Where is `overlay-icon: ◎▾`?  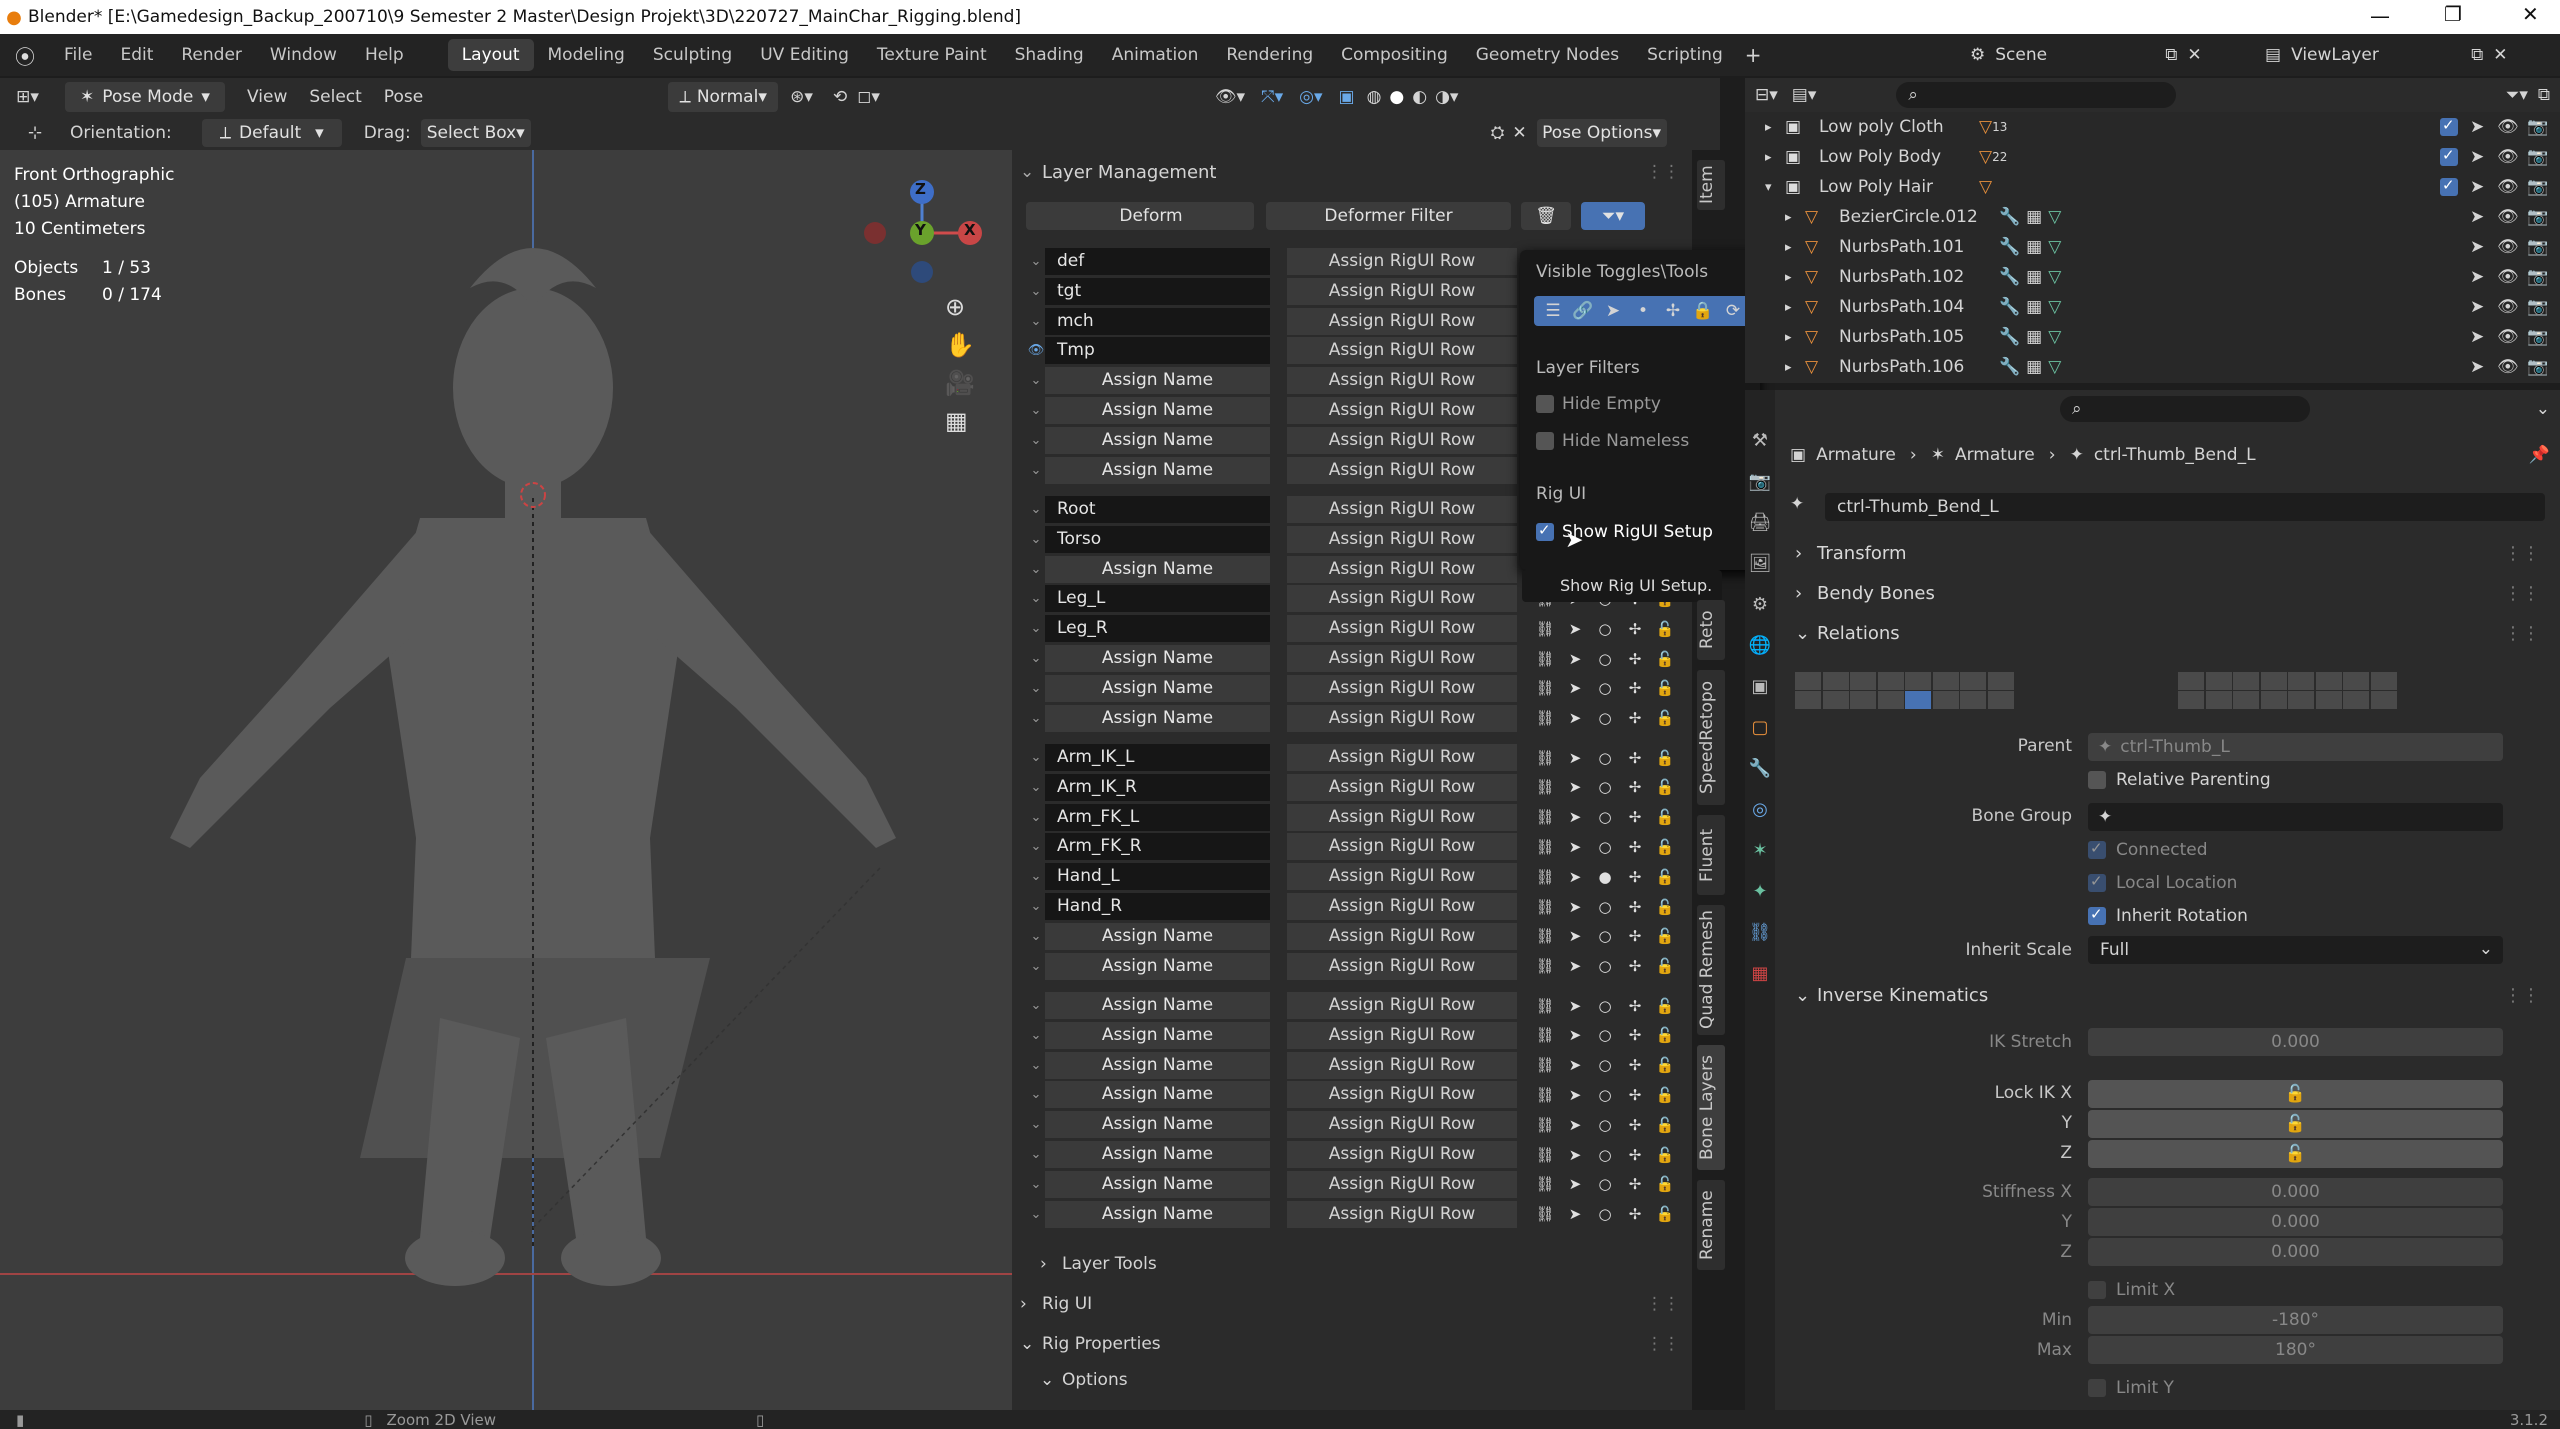 overlay-icon: ◎▾ is located at coordinates (1310, 97).